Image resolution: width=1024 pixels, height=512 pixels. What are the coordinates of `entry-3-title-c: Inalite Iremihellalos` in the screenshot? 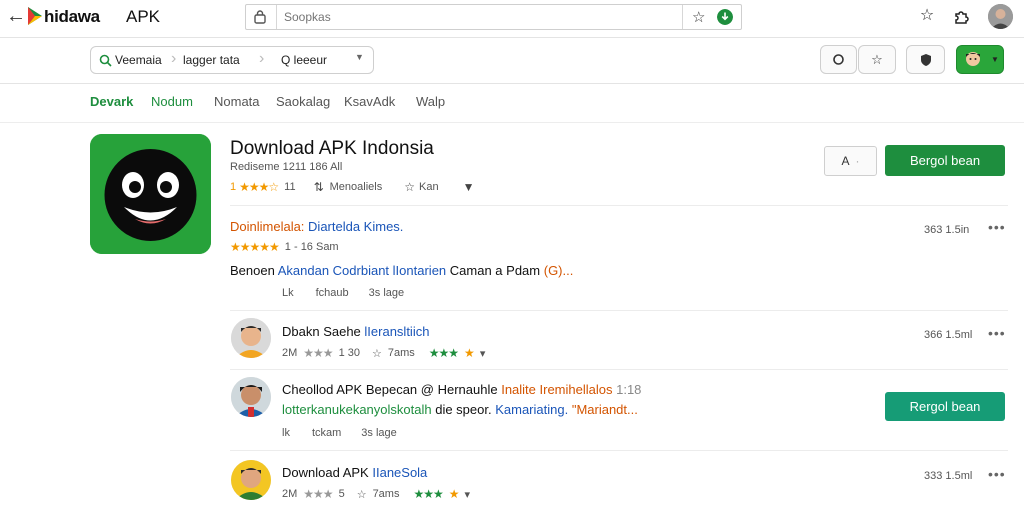 It's located at (557, 389).